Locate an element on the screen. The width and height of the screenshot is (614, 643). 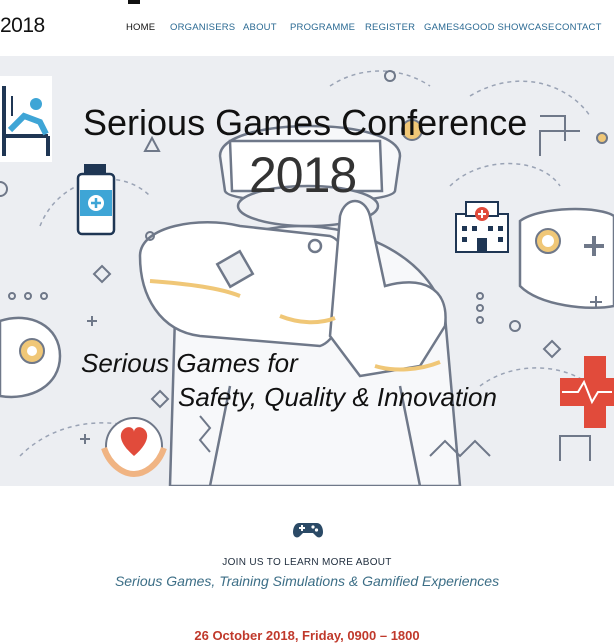
nav-organisers: ORGANISERS is located at coordinates (202, 27).